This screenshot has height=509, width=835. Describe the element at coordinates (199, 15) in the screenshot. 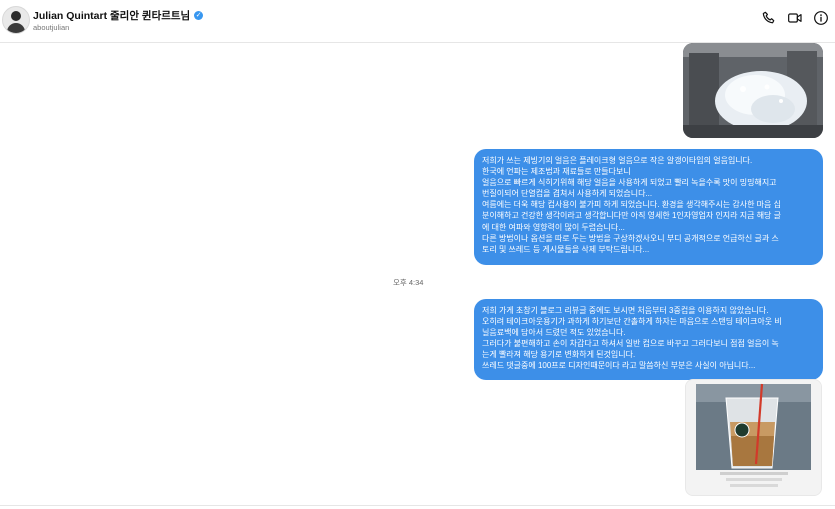

I see `verified-badge-icon: ✓` at that location.